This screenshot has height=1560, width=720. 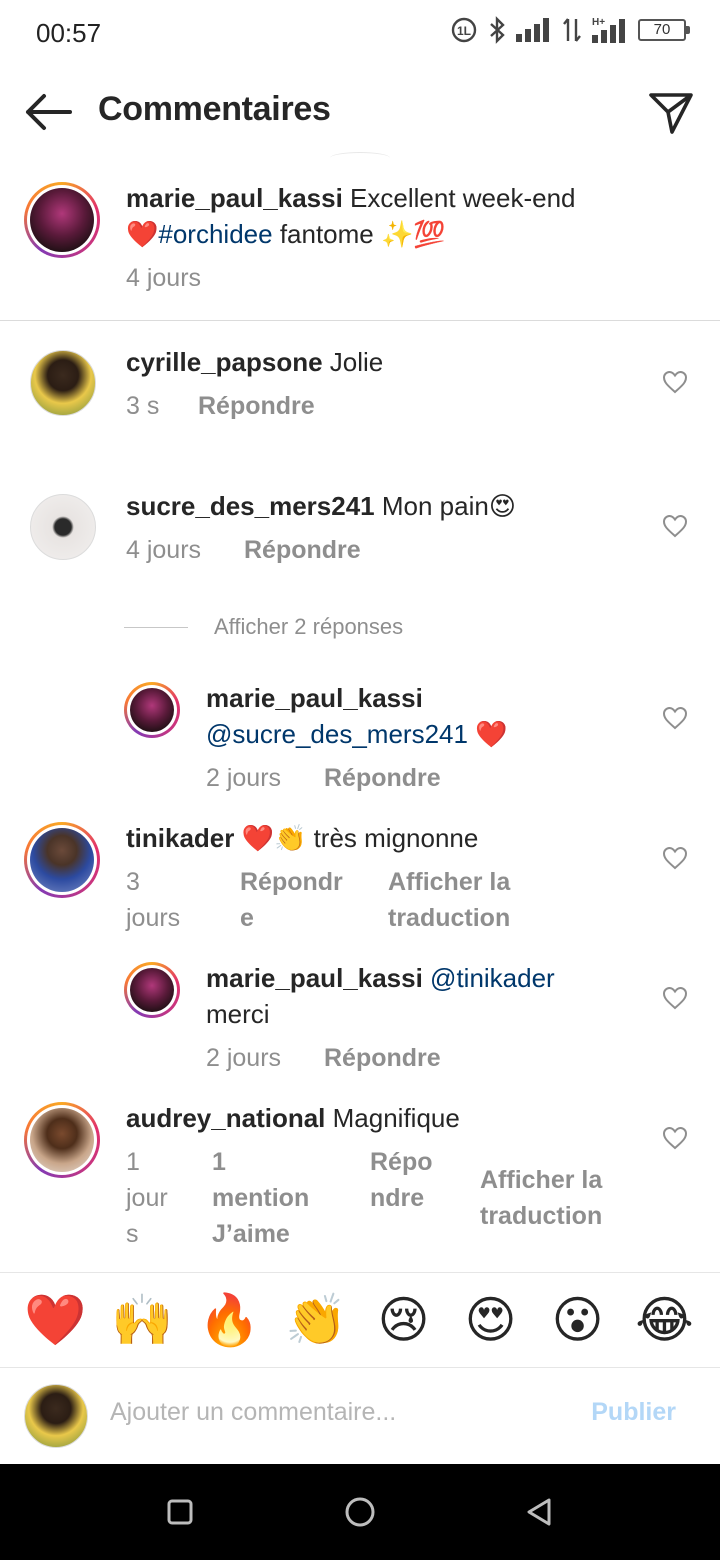 I want to click on triangle-back-icon, so click(x=539, y=1512).